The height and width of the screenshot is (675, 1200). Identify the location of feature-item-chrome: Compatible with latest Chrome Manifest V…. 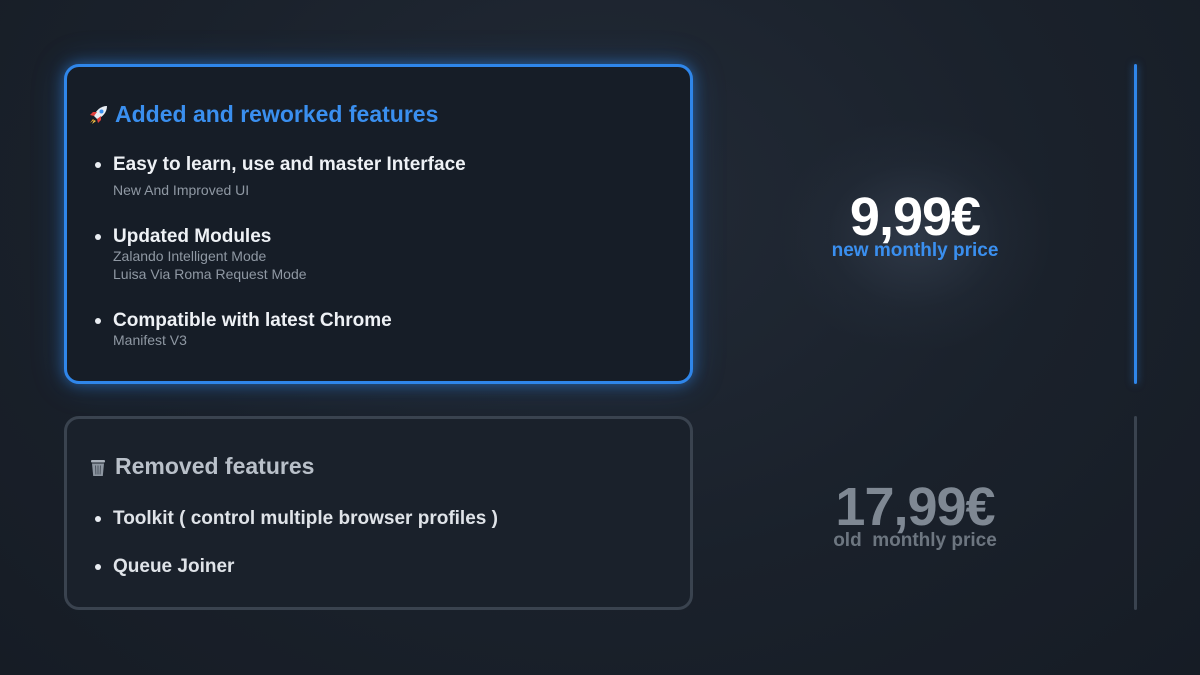
(381, 329).